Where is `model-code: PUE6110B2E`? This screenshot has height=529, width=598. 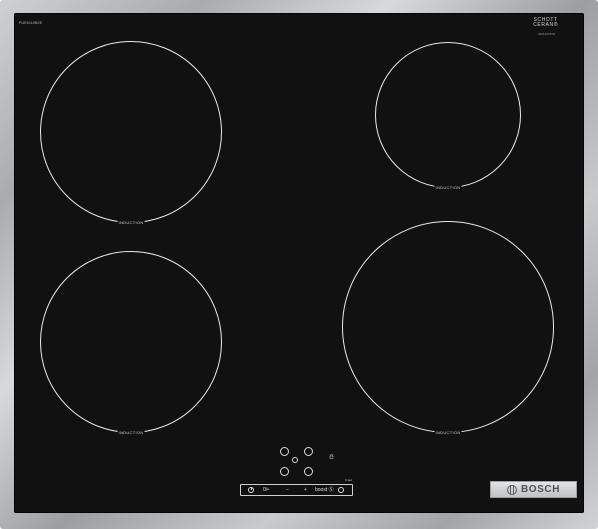 model-code: PUE6110B2E is located at coordinates (31, 23).